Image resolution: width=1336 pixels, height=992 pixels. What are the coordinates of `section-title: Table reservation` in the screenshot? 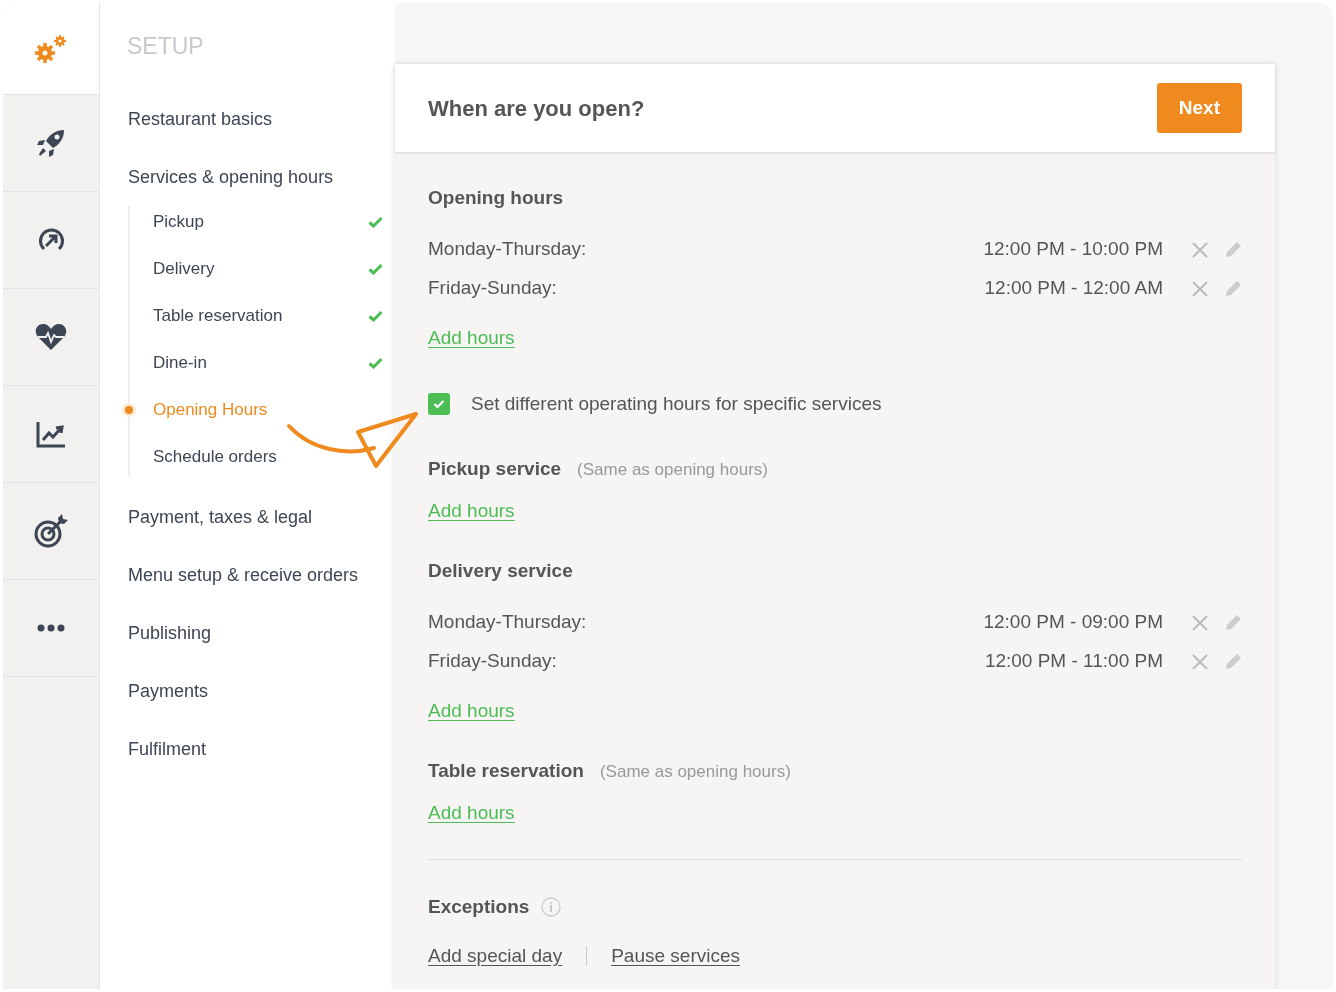 It's located at (506, 771).